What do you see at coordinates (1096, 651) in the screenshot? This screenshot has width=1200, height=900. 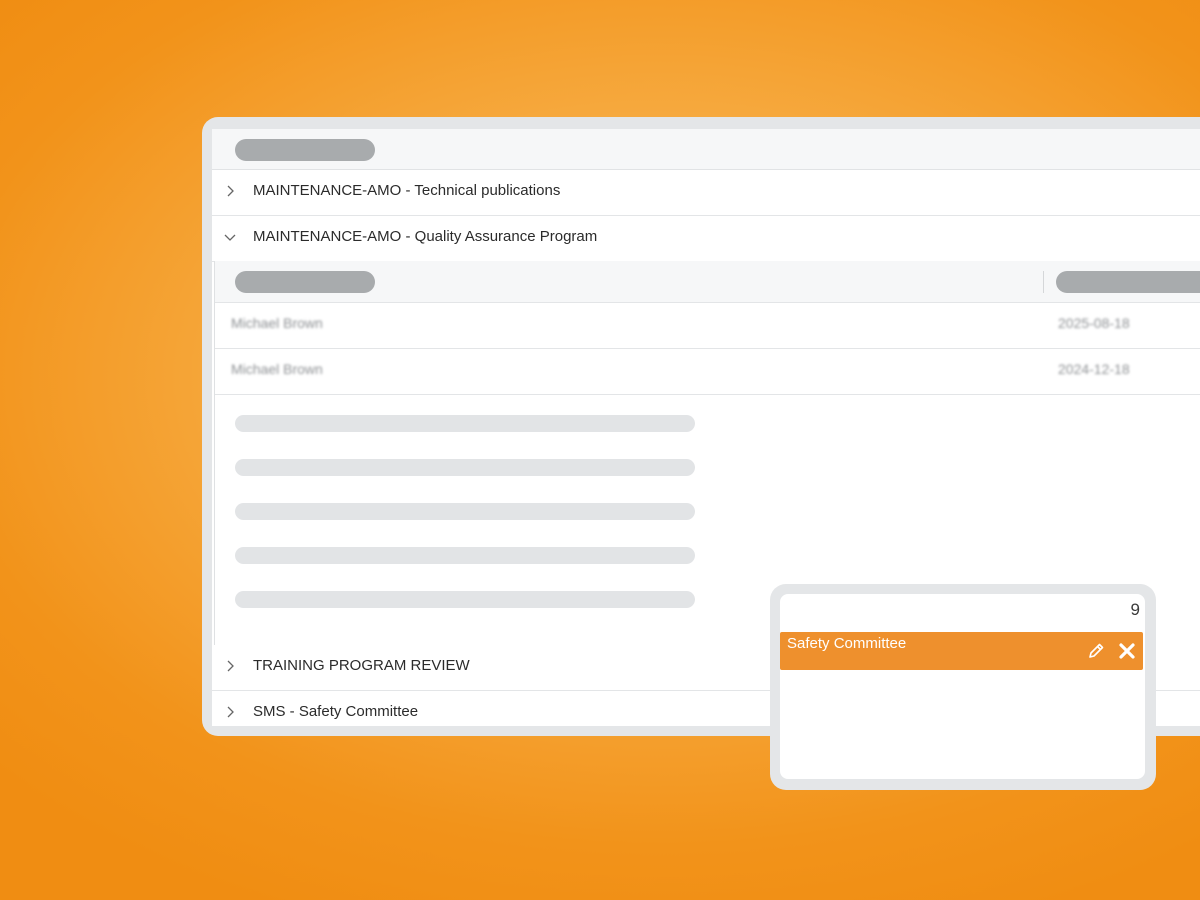 I see `pencil-icon` at bounding box center [1096, 651].